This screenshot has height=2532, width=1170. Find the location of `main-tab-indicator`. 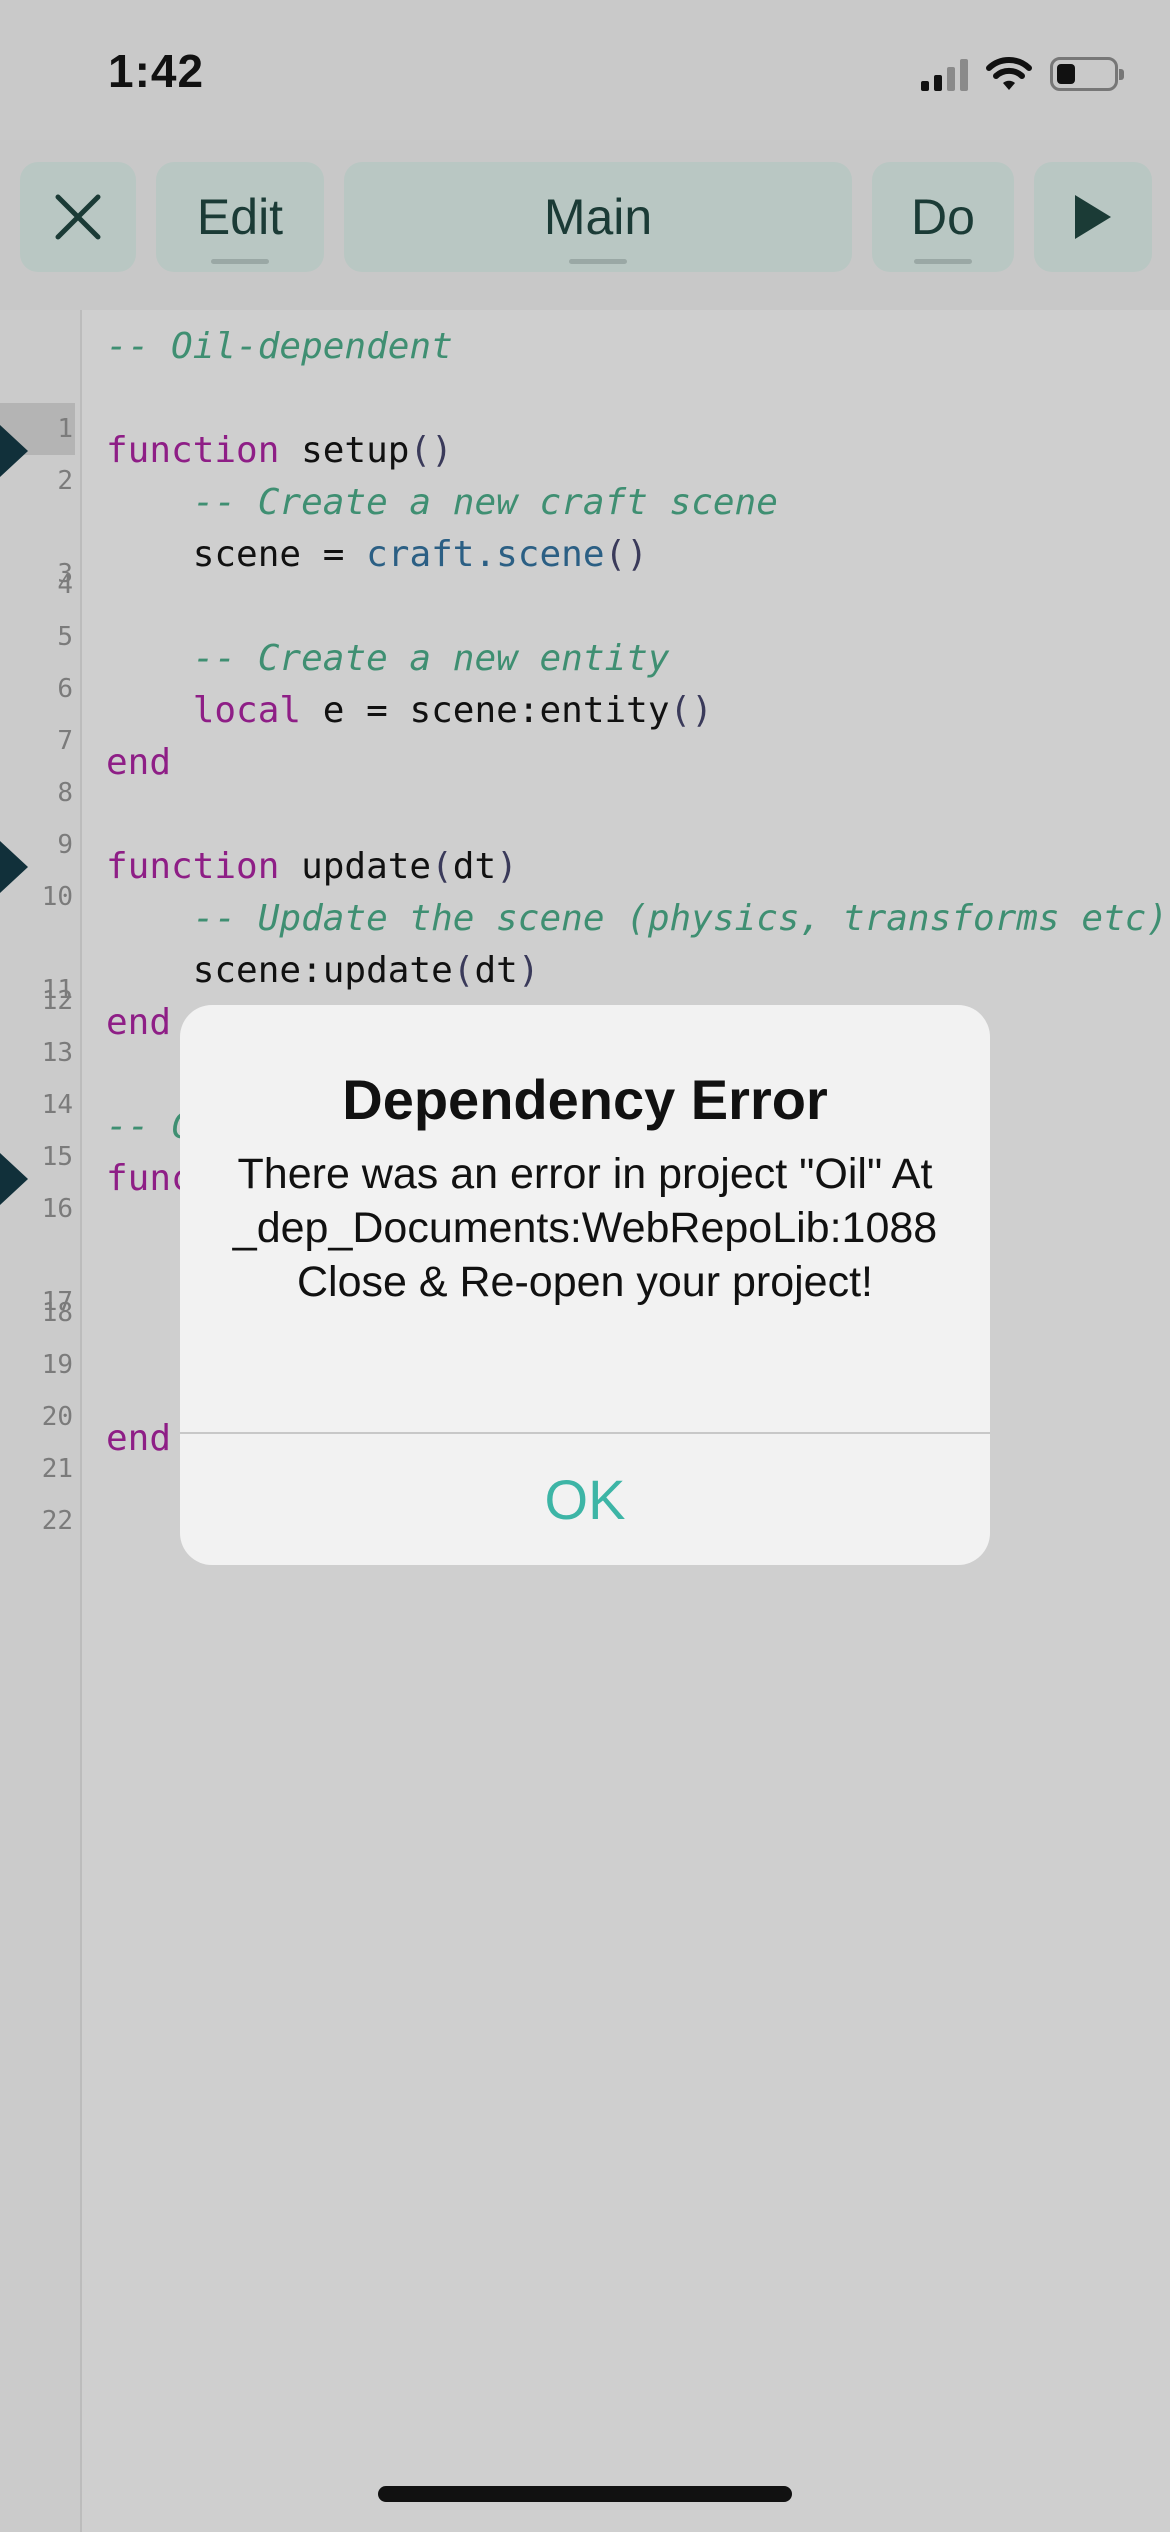

main-tab-indicator is located at coordinates (598, 261).